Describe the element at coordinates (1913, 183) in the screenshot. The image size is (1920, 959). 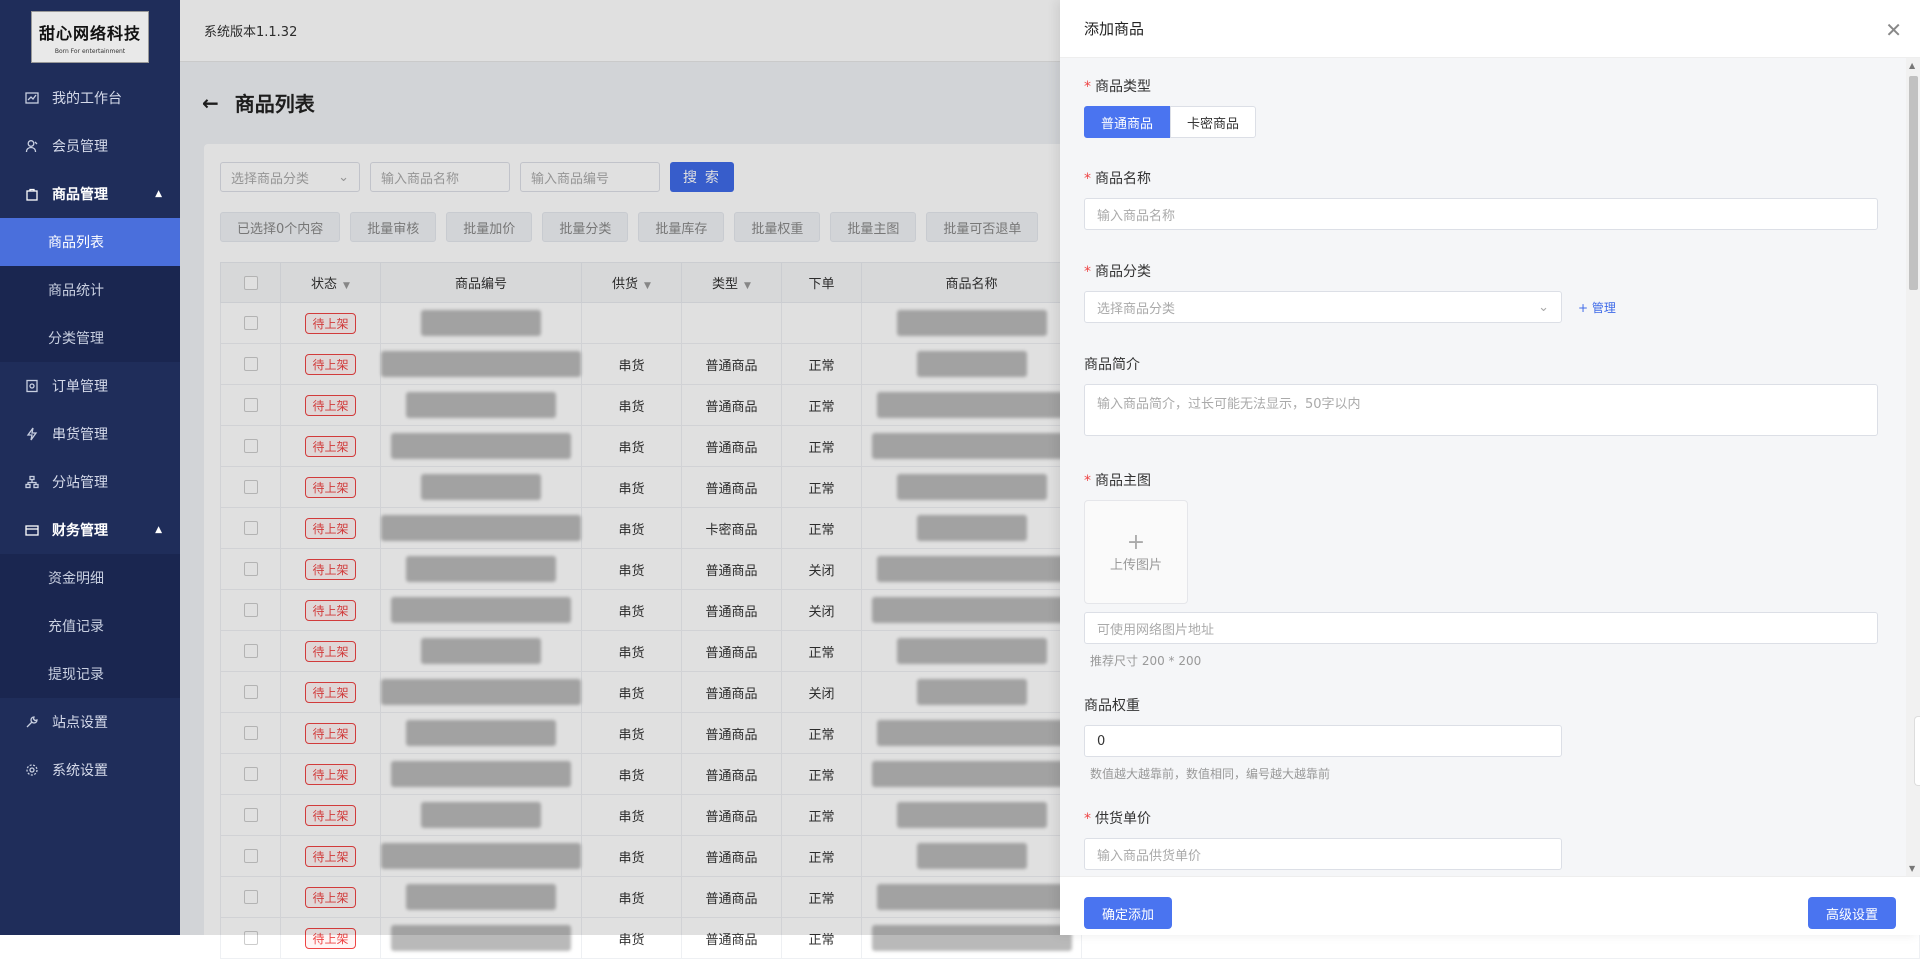
I see `scrollbar-thumb` at that location.